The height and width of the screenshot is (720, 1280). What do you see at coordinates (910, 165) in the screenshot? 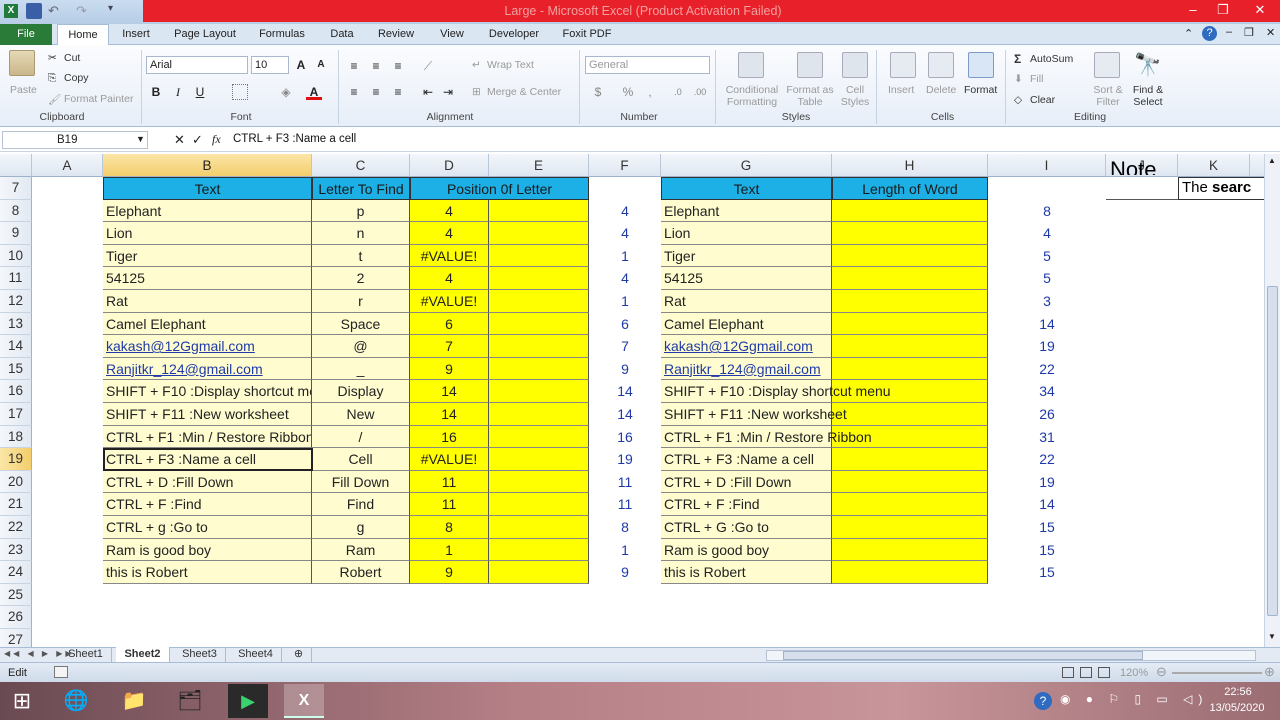
I see `col-header-h: H` at bounding box center [910, 165].